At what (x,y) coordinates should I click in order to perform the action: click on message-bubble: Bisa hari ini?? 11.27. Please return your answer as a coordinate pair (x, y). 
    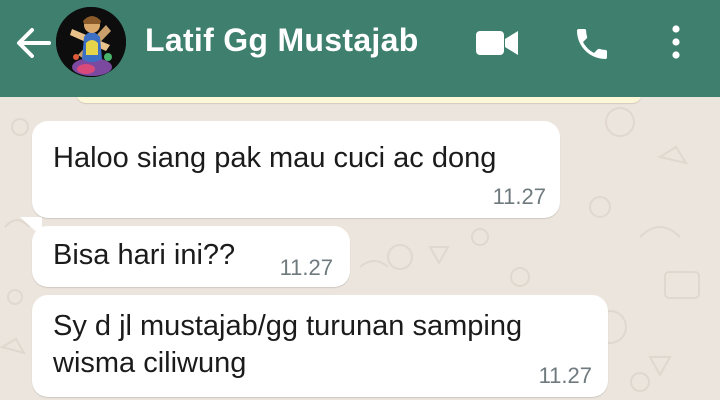
    Looking at the image, I should click on (191, 256).